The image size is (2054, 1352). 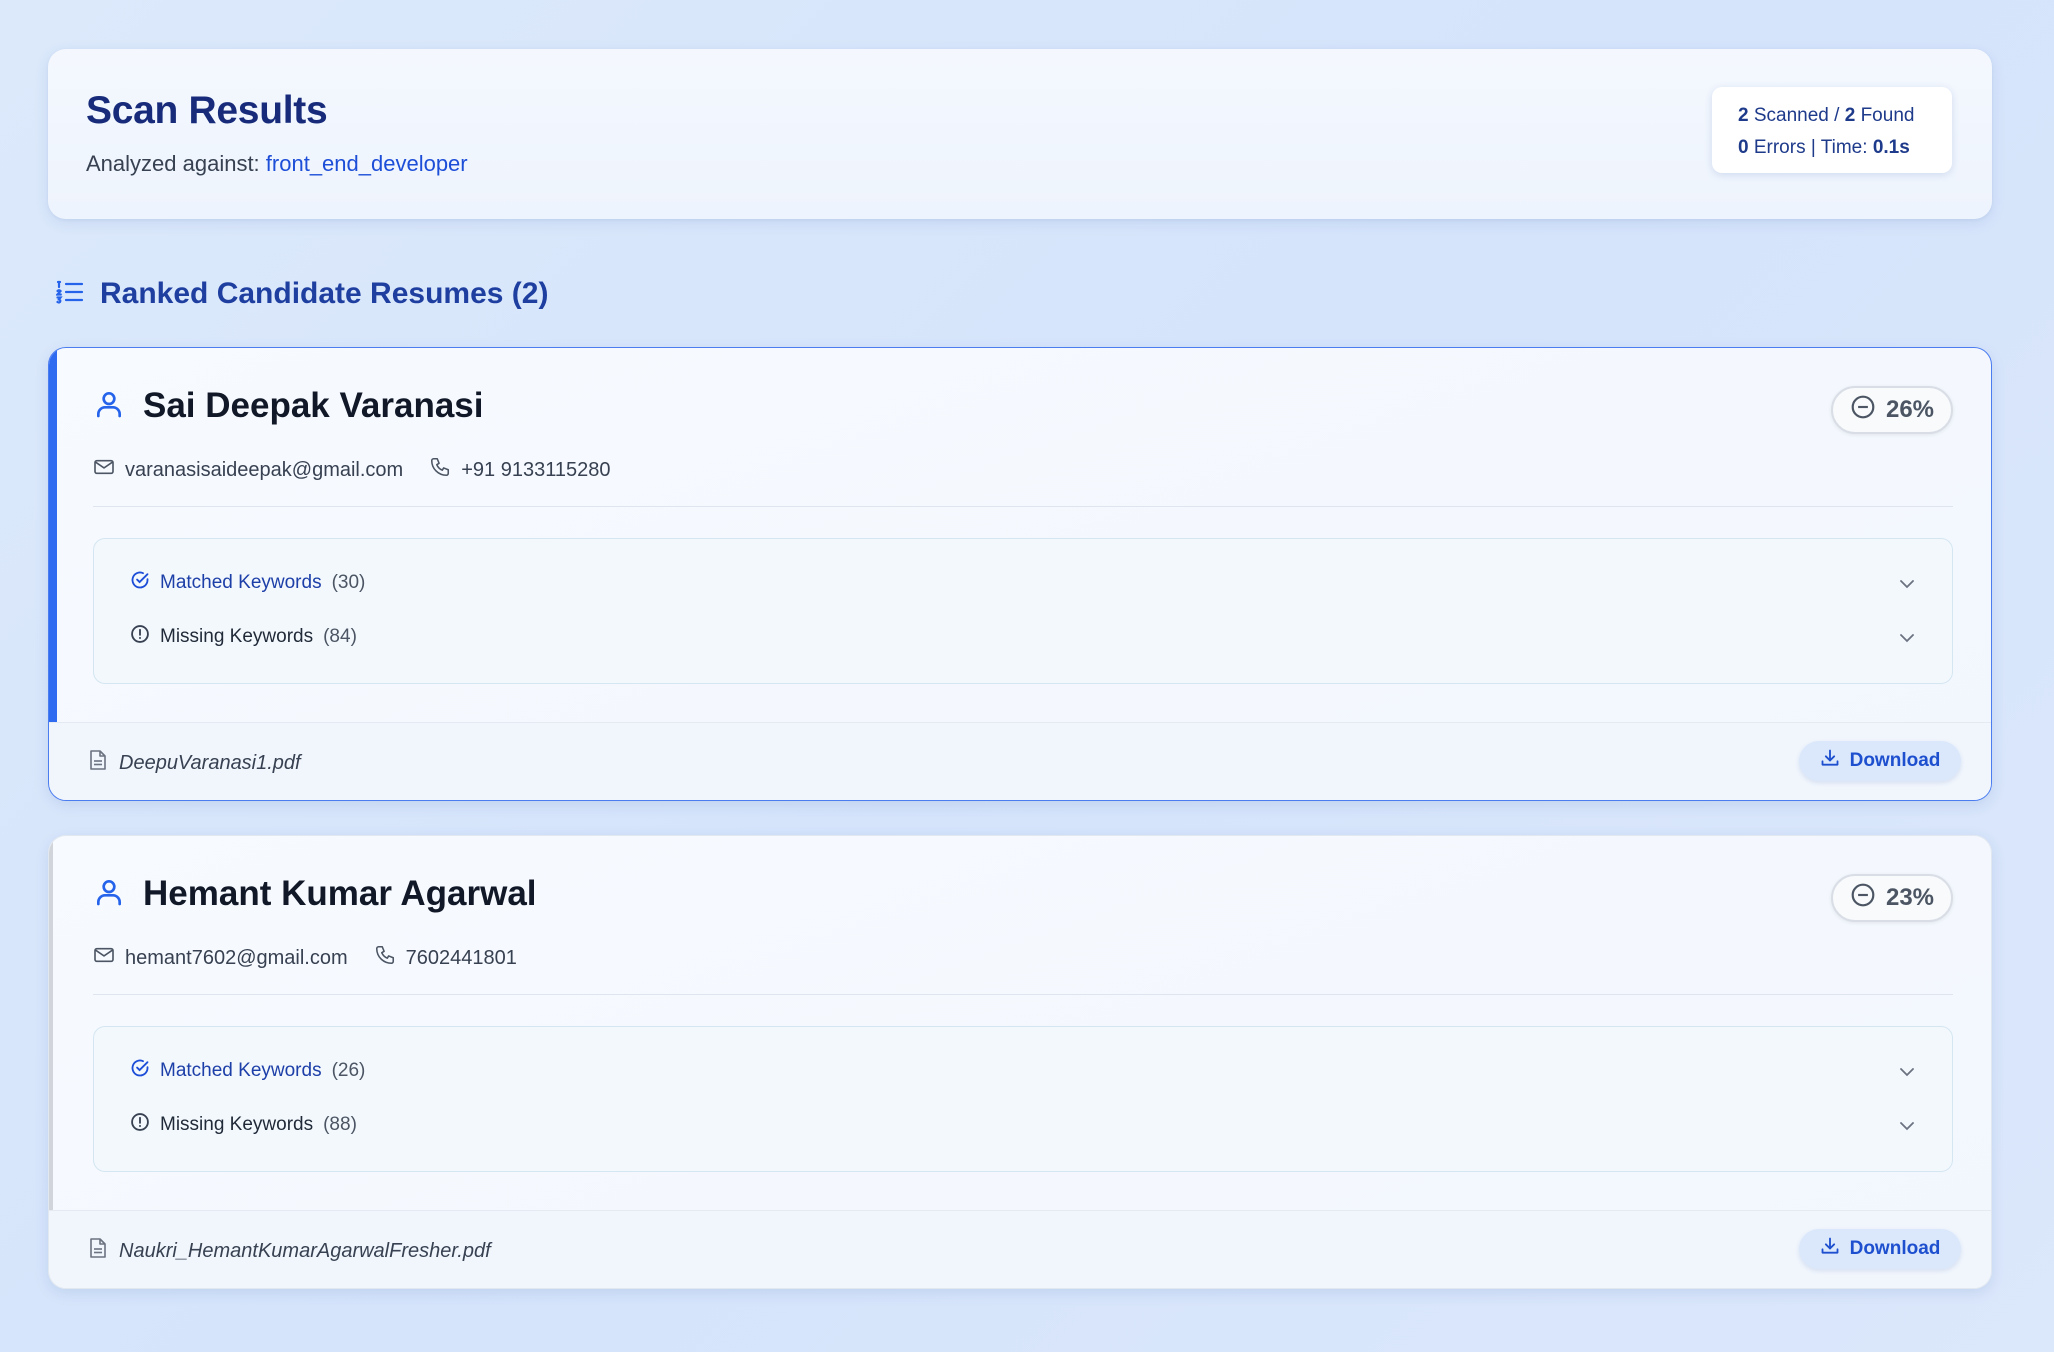 I want to click on missing-keywords-toggle: Missing Keywords (88), so click(x=1023, y=1125).